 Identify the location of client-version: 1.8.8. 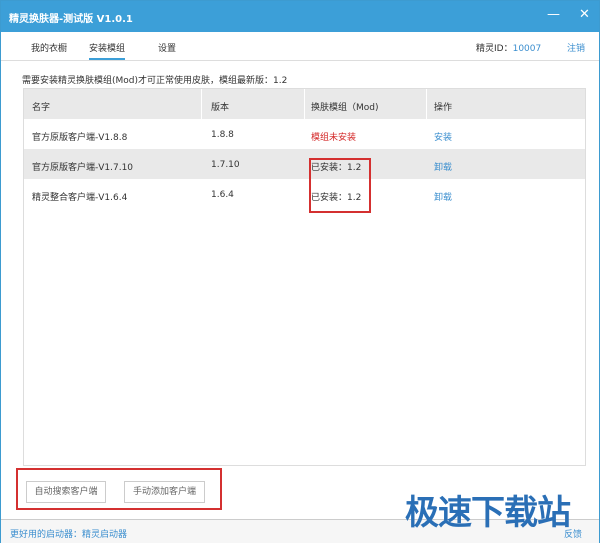
(222, 135).